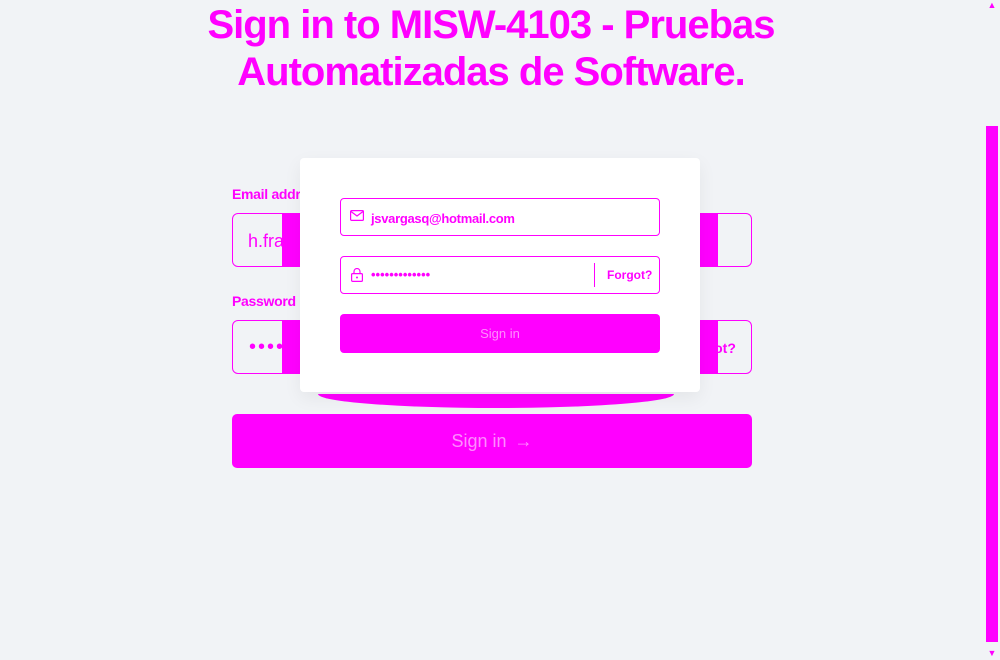  I want to click on overlay-sign-in-label: Sign in, so click(500, 333).